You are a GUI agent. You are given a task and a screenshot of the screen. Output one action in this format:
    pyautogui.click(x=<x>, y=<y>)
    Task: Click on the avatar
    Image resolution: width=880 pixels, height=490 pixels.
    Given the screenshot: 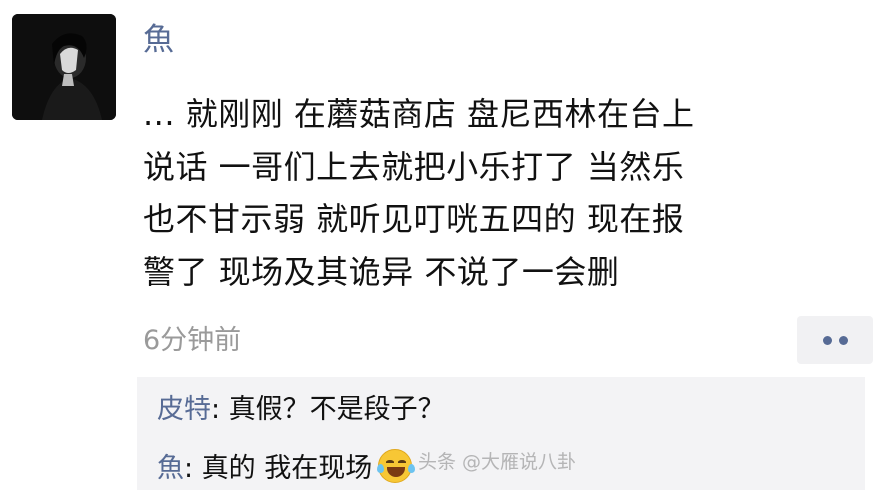 What is the action you would take?
    pyautogui.click(x=64, y=67)
    